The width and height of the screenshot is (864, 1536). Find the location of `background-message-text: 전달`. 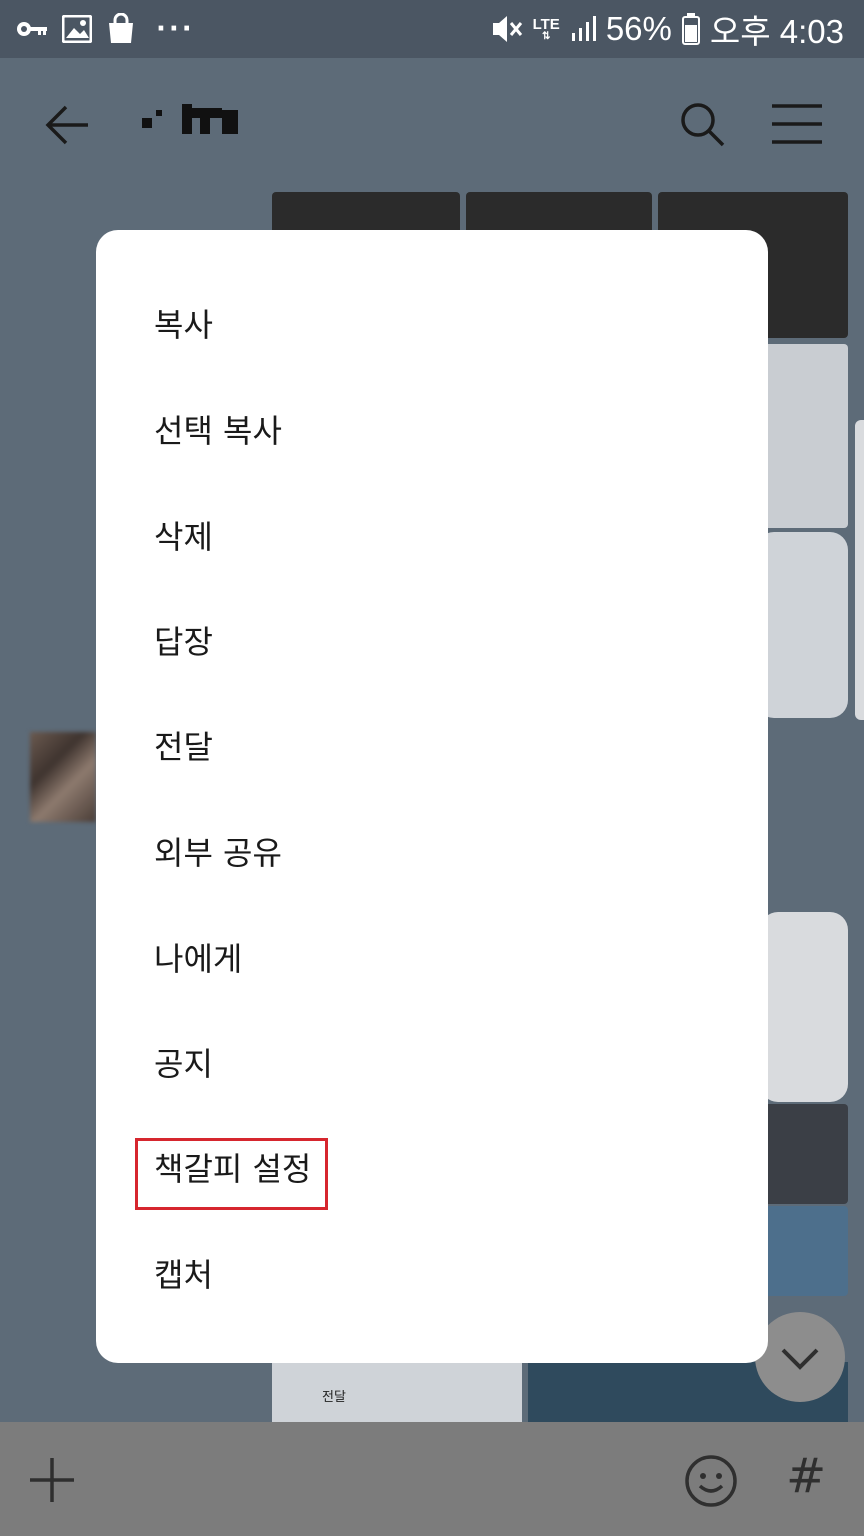

background-message-text: 전달 is located at coordinates (334, 1397).